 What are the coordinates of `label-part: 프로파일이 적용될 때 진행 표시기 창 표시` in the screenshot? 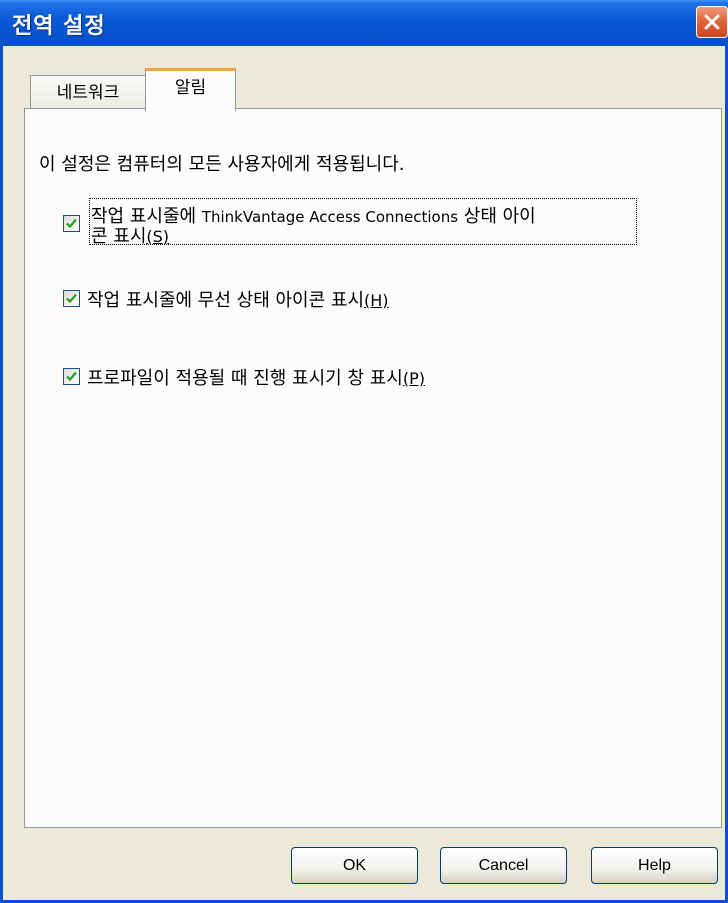 It's located at (245, 378).